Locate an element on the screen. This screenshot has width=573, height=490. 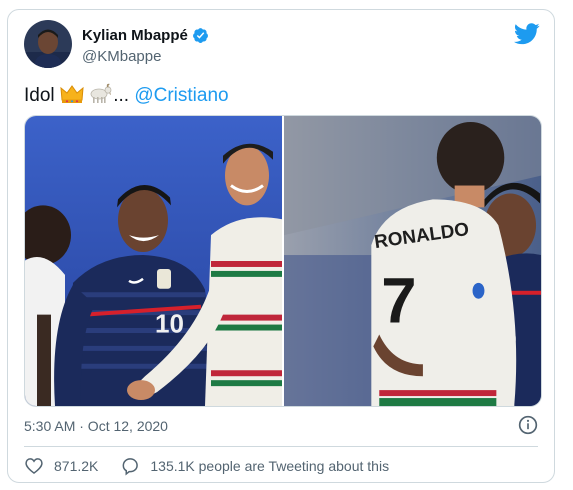
like-count: 871.2K is located at coordinates (76, 466).